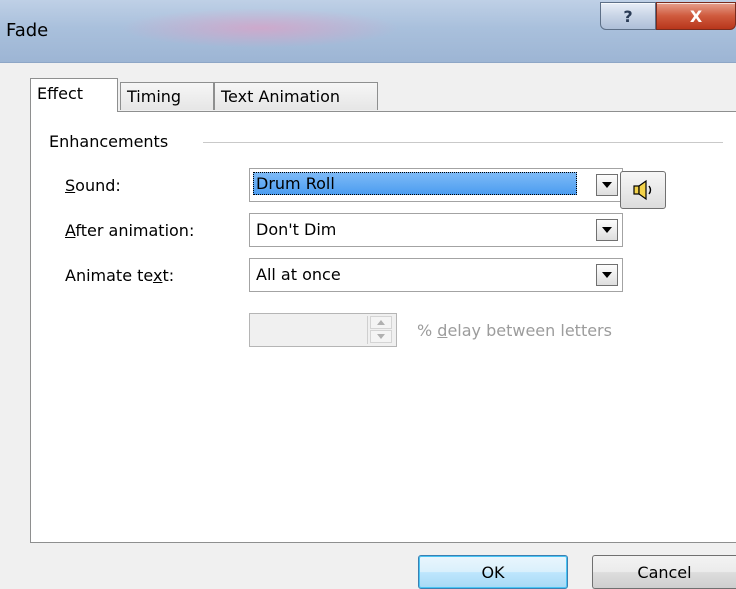 The image size is (736, 589). Describe the element at coordinates (514, 330) in the screenshot. I see `delay-label: % delay between letters` at that location.